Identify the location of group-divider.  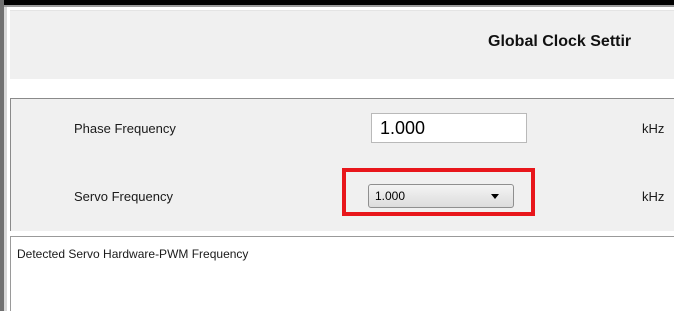
(342, 231).